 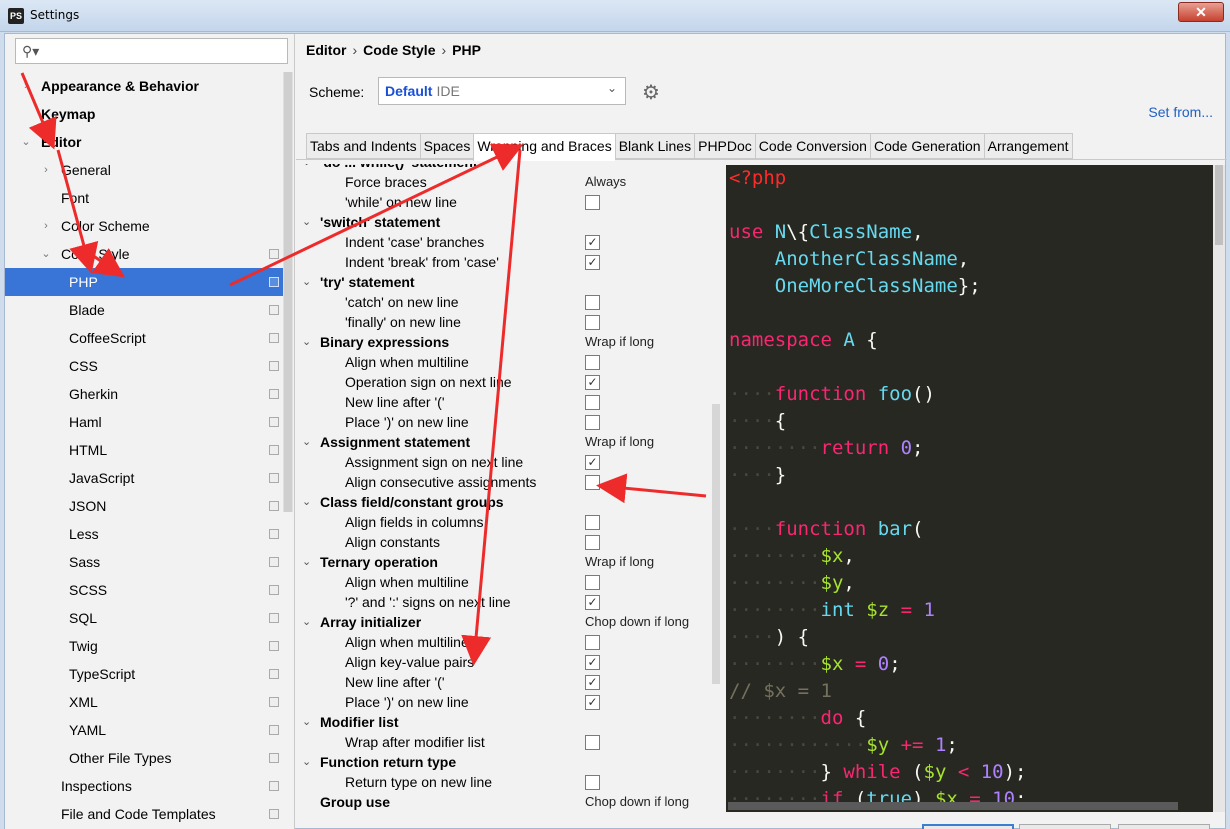 I want to click on apply-button, so click(x=1164, y=826).